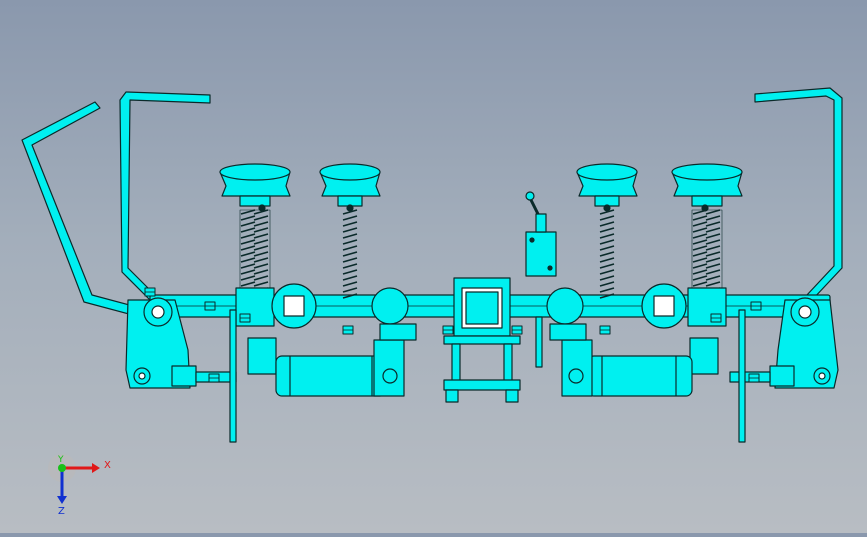 This screenshot has width=867, height=537. I want to click on x-axis-label: X, so click(107, 465).